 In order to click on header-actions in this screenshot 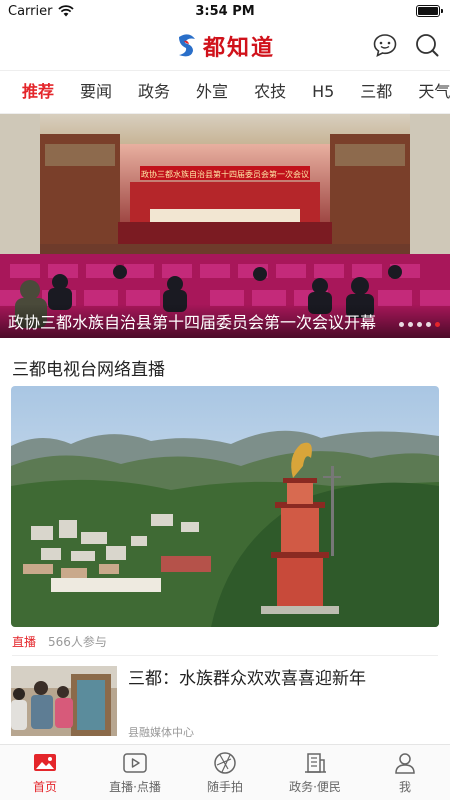, I will do `click(406, 45)`.